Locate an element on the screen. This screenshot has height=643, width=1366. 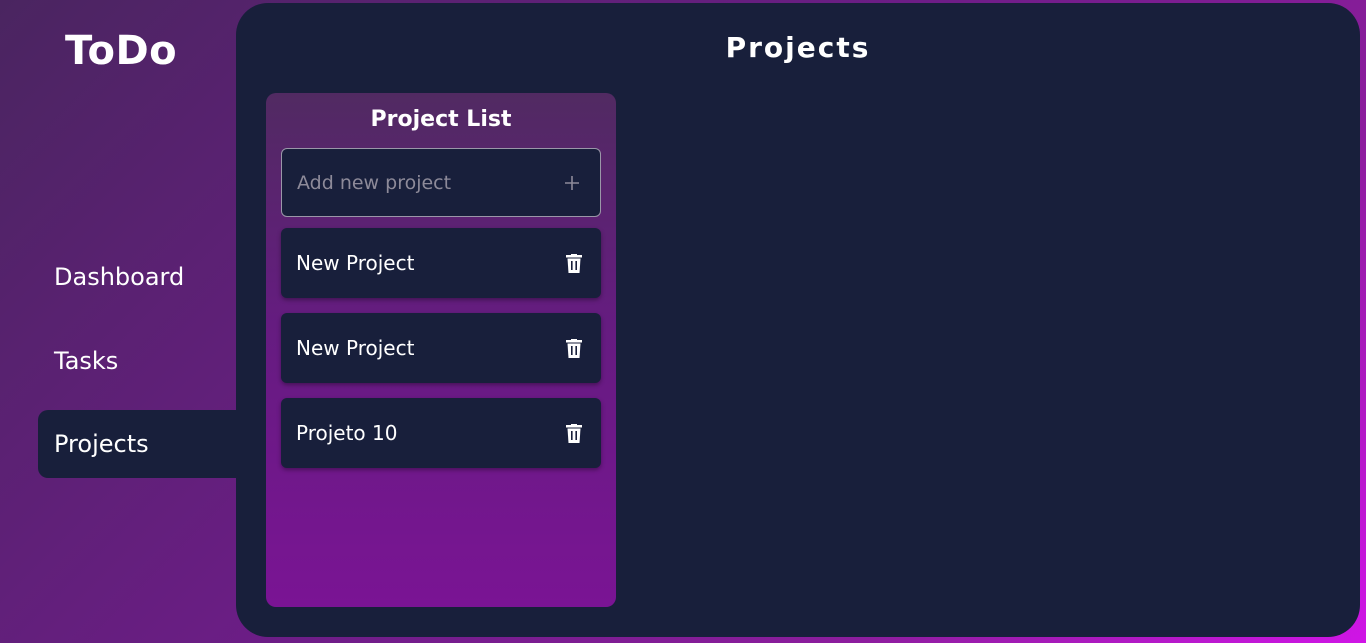
sidebar-item-dashboard: Dashboard is located at coordinates (137, 277).